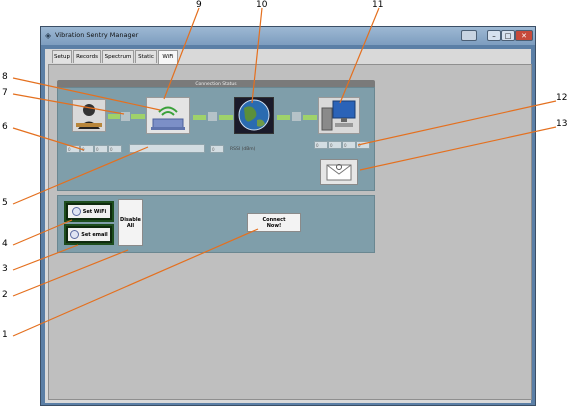  I want to click on callout-13: 13, so click(562, 124).